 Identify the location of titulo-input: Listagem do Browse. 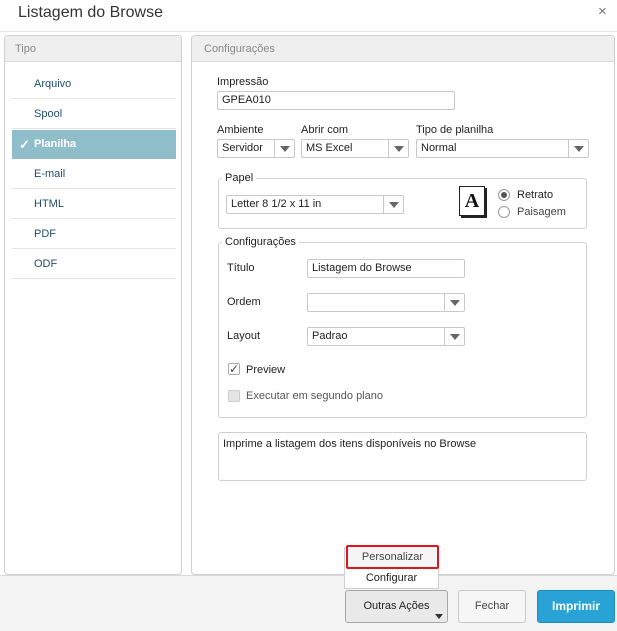
(386, 268).